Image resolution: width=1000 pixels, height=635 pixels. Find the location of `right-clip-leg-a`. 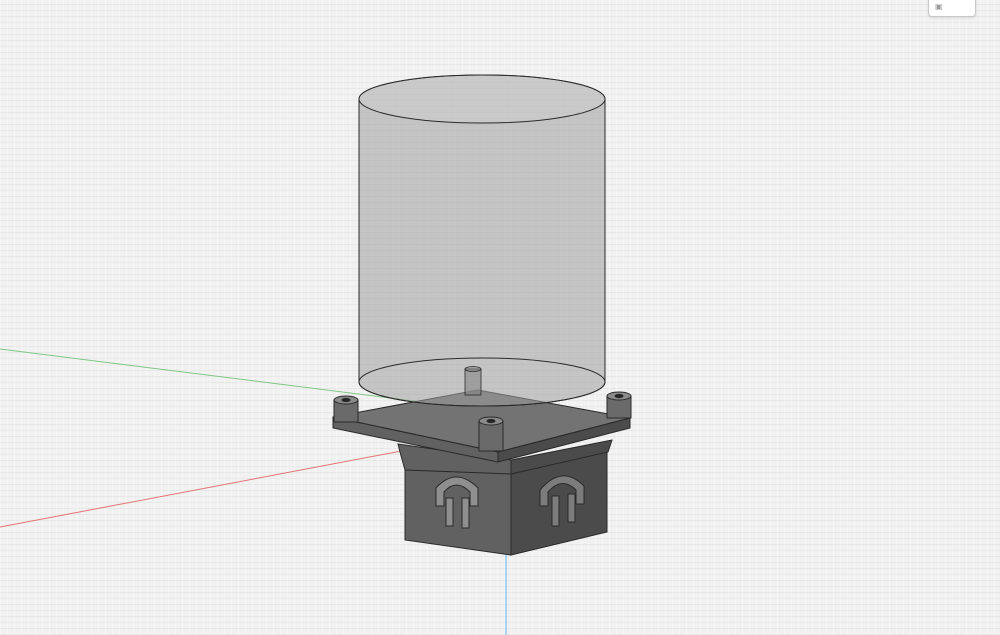

right-clip-leg-a is located at coordinates (555, 511).